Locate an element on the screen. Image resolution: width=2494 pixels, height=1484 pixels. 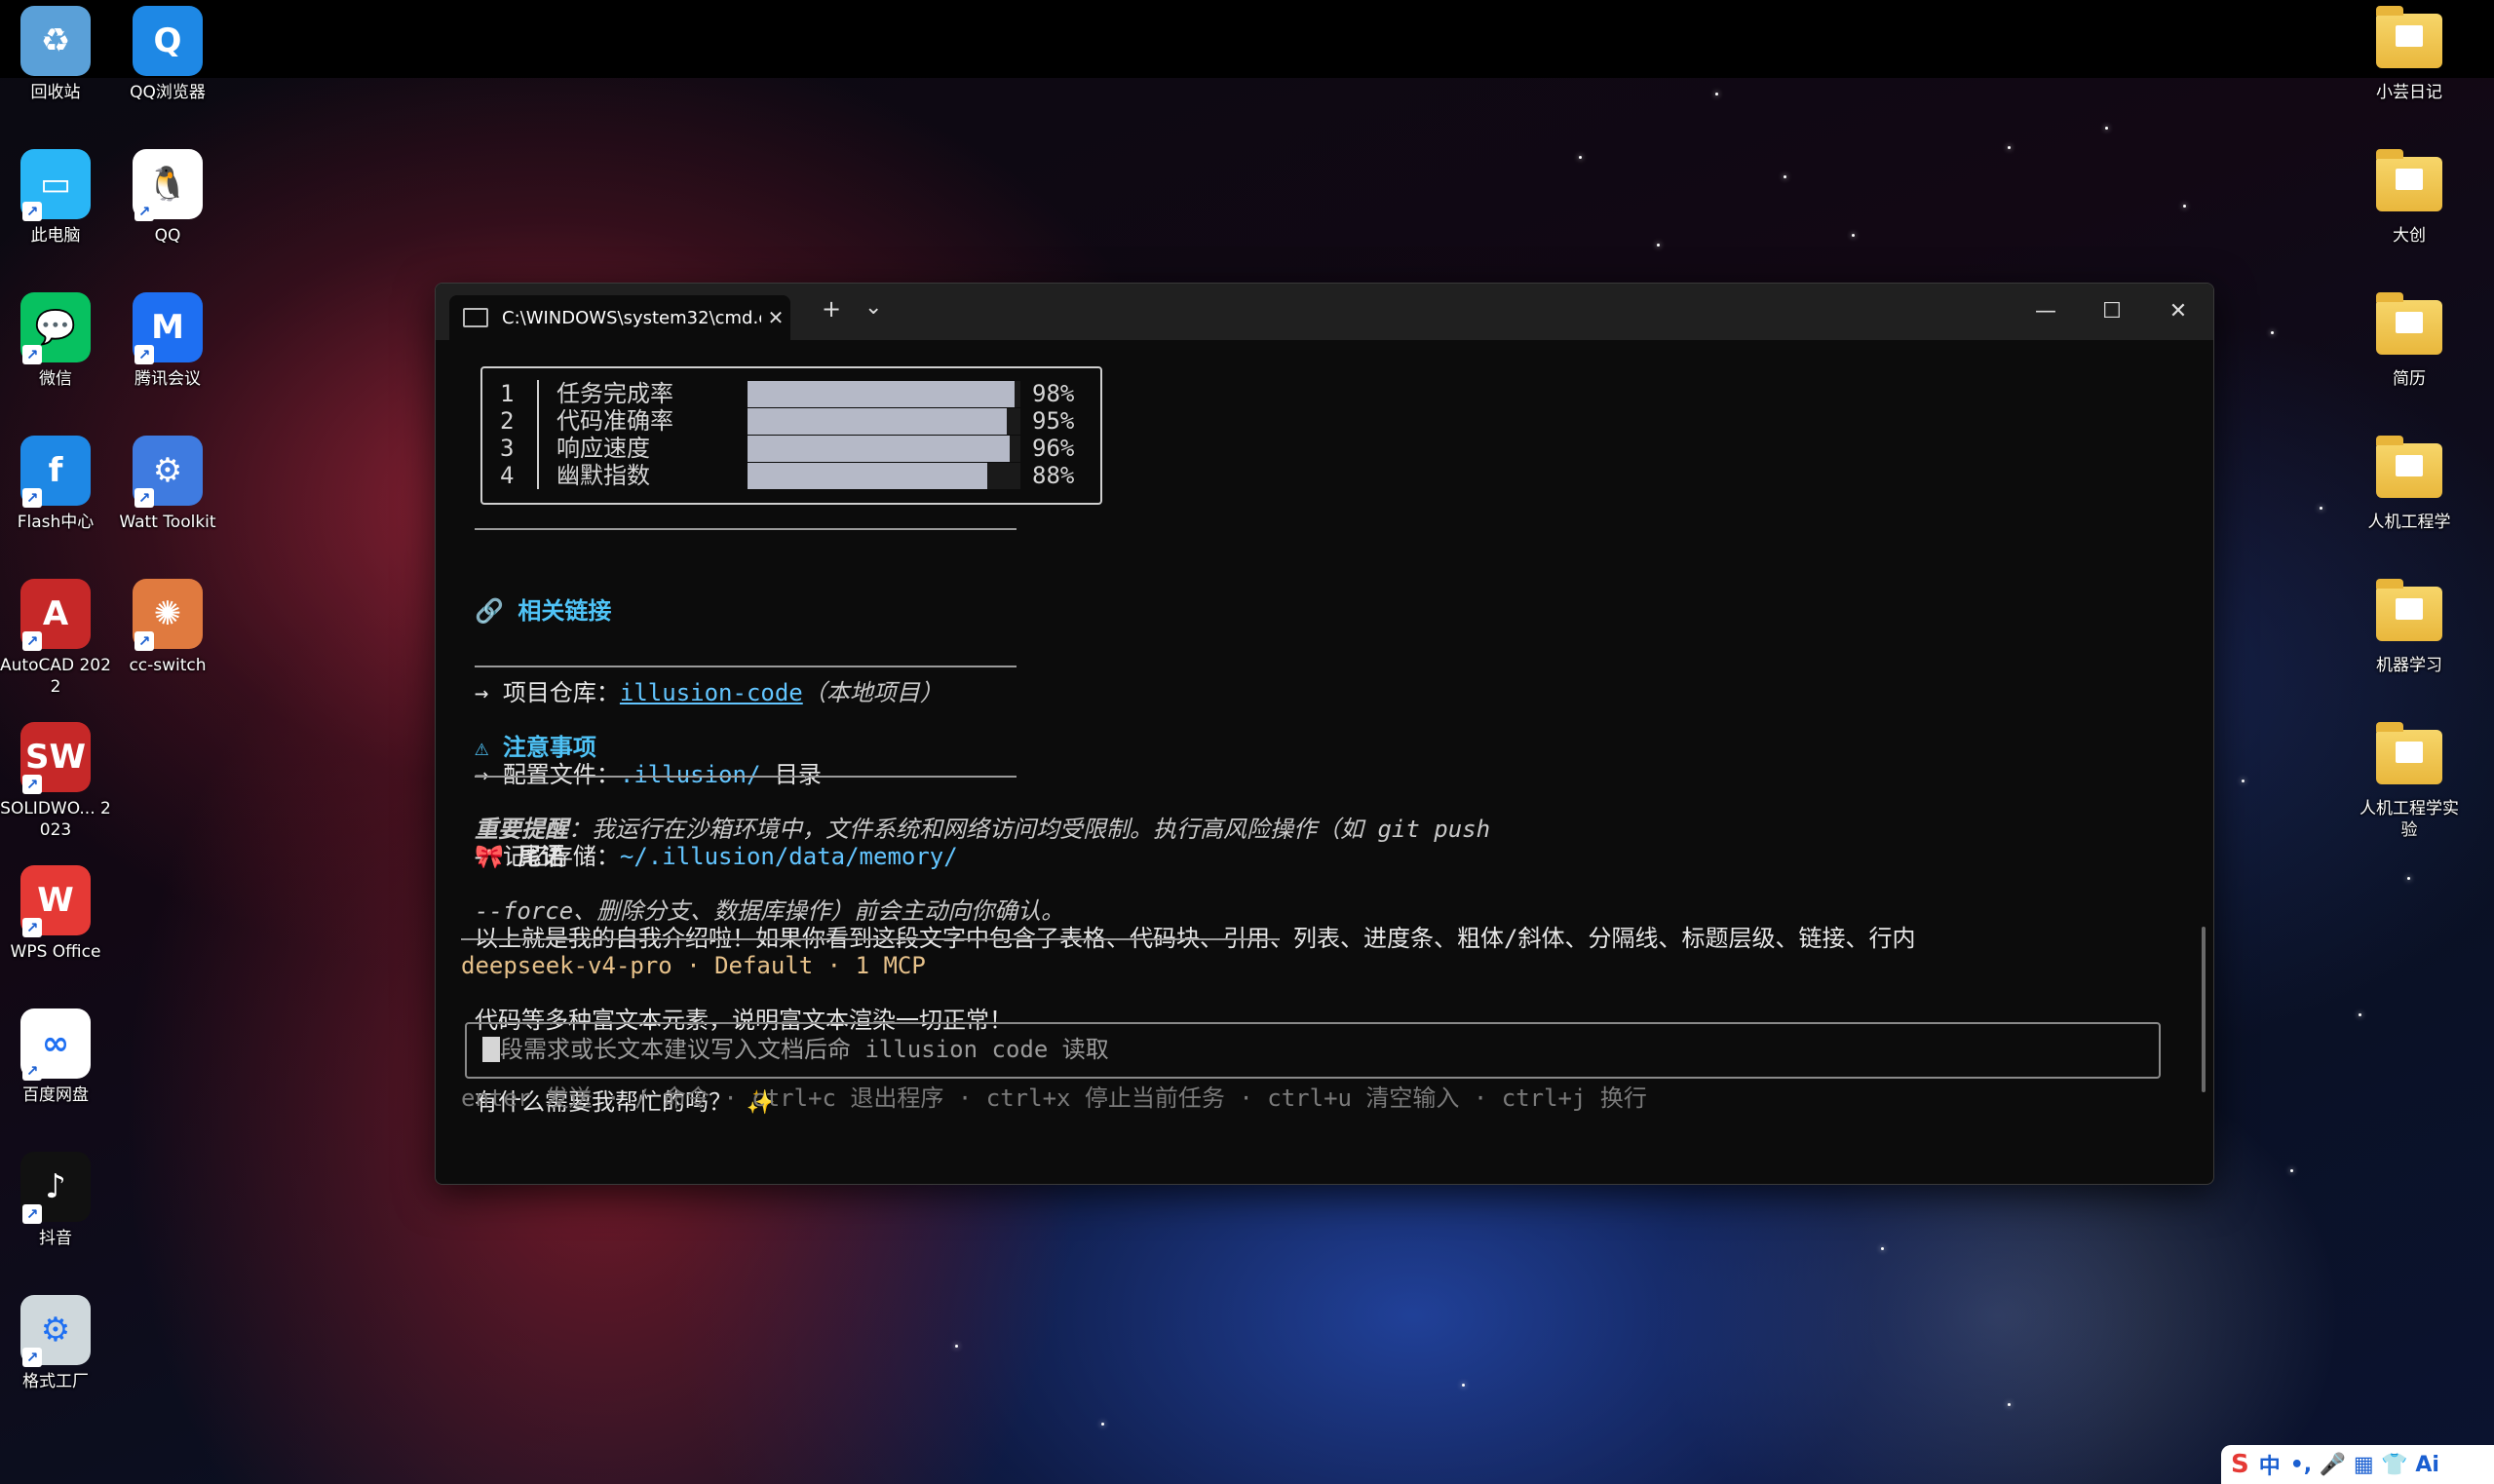
desktop-icon-wechat: 💬 ↗ 微信 is located at coordinates (56, 341).